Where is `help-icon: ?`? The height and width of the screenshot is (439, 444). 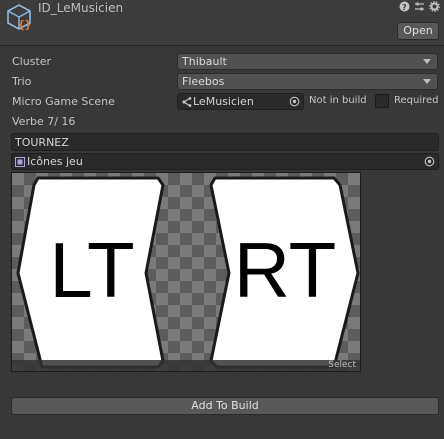
help-icon: ? is located at coordinates (404, 6).